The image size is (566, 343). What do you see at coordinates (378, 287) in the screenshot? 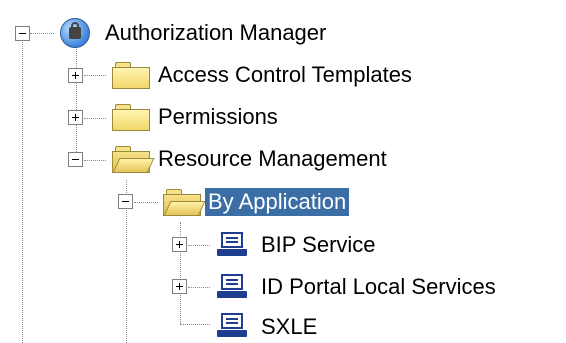
I see `tree-node-id-portal-local-services: ID Portal Local Services` at bounding box center [378, 287].